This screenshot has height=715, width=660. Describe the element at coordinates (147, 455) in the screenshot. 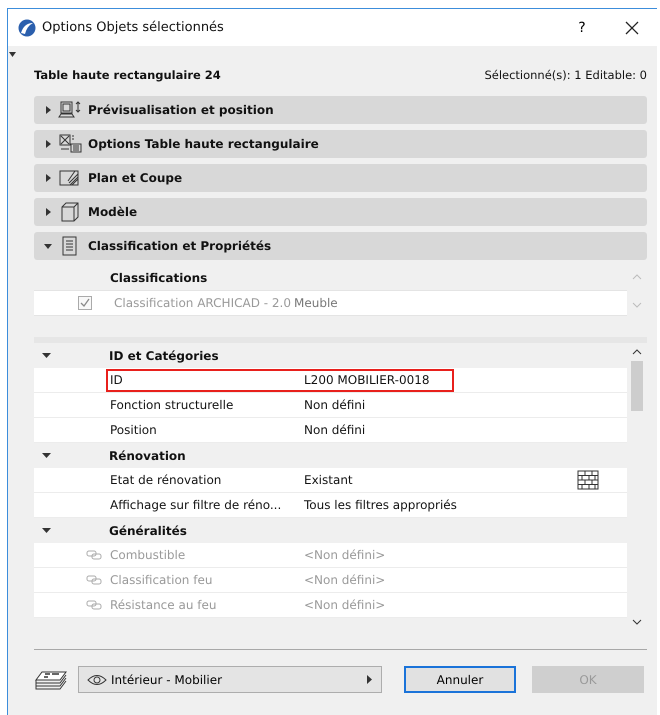

I see `group-heading: Rénovation` at that location.